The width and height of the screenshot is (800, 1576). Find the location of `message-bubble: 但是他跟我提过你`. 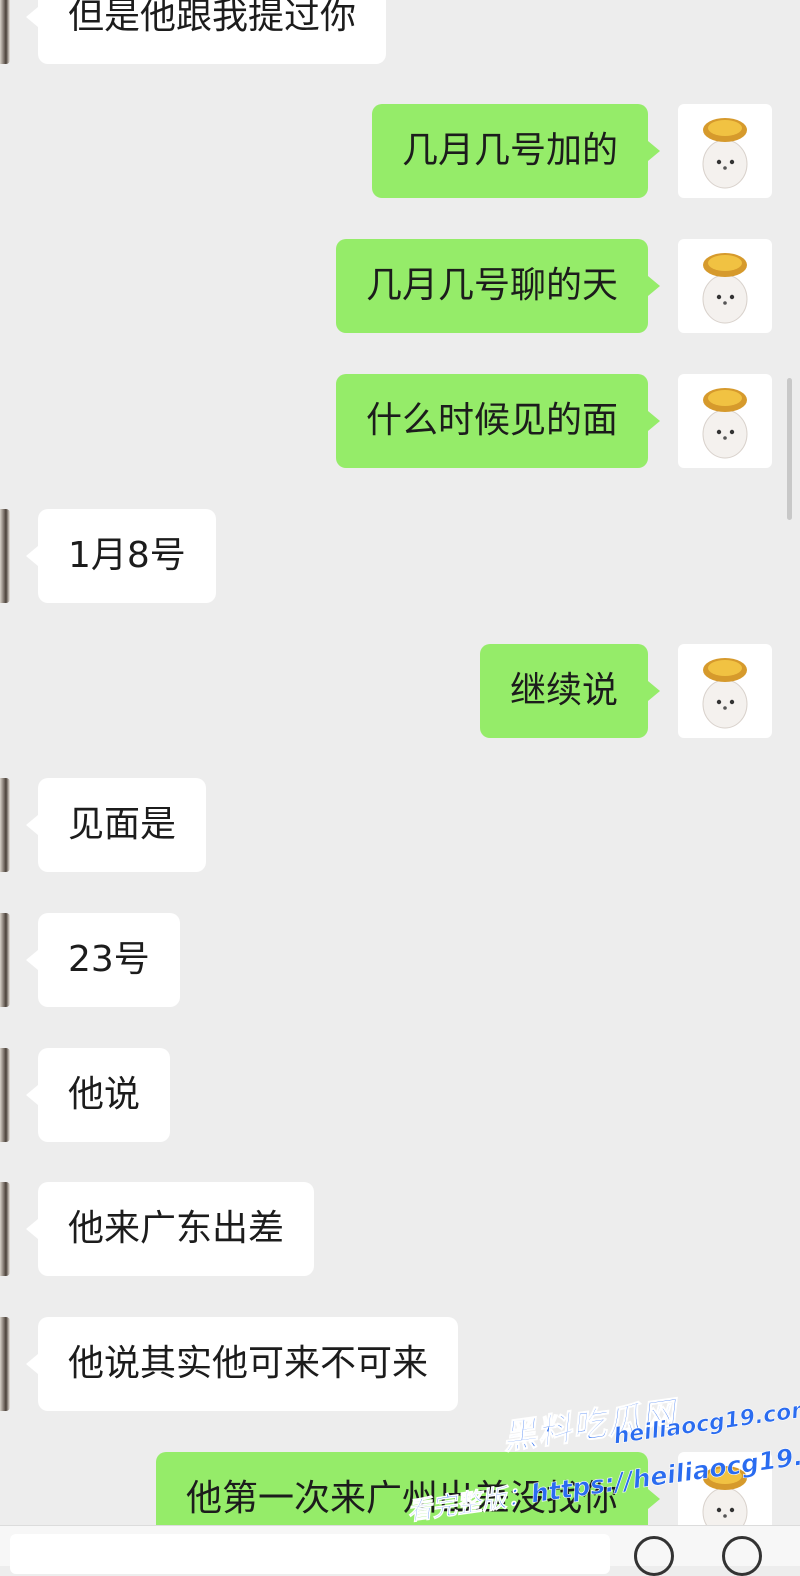

message-bubble: 但是他跟我提过你 is located at coordinates (206, 32).